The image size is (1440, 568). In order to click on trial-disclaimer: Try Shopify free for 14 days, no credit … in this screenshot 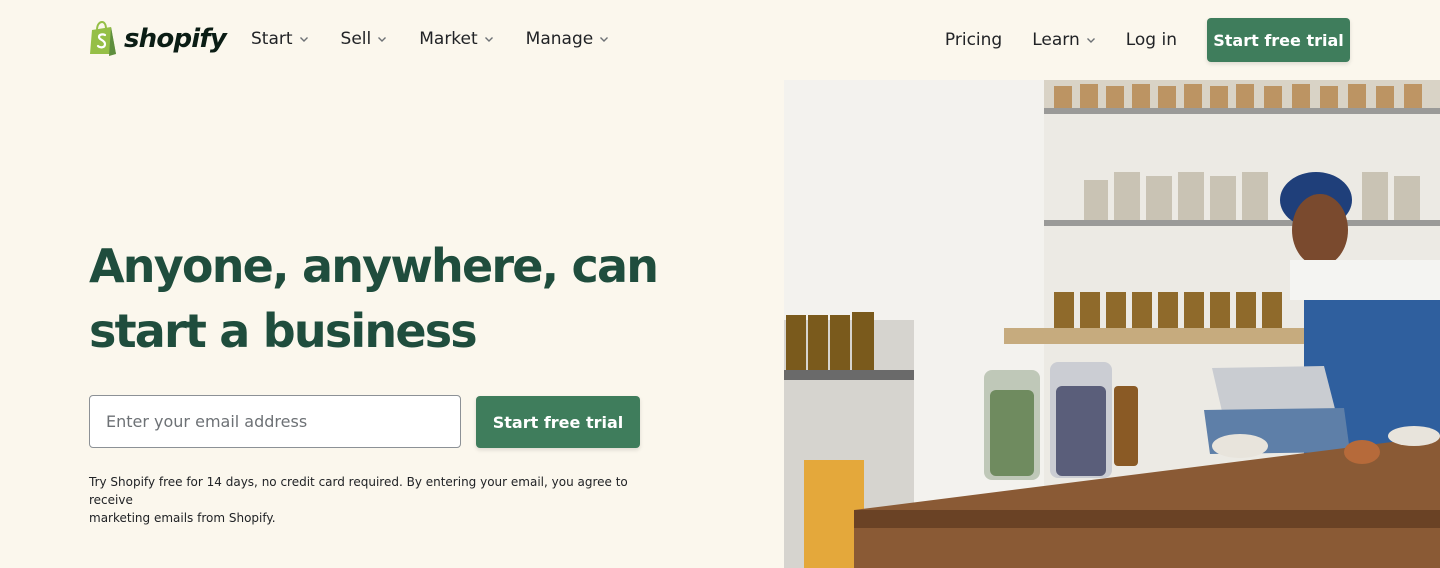, I will do `click(359, 500)`.